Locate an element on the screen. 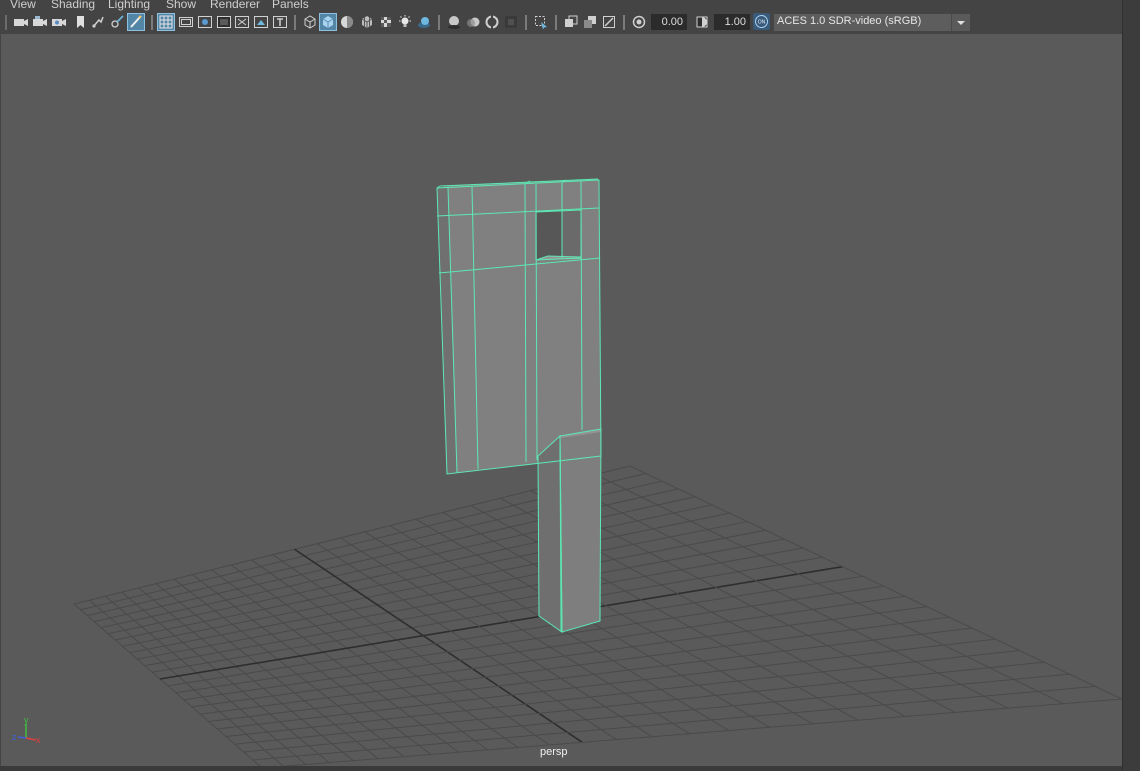  safe-action-icon is located at coordinates (261, 22).